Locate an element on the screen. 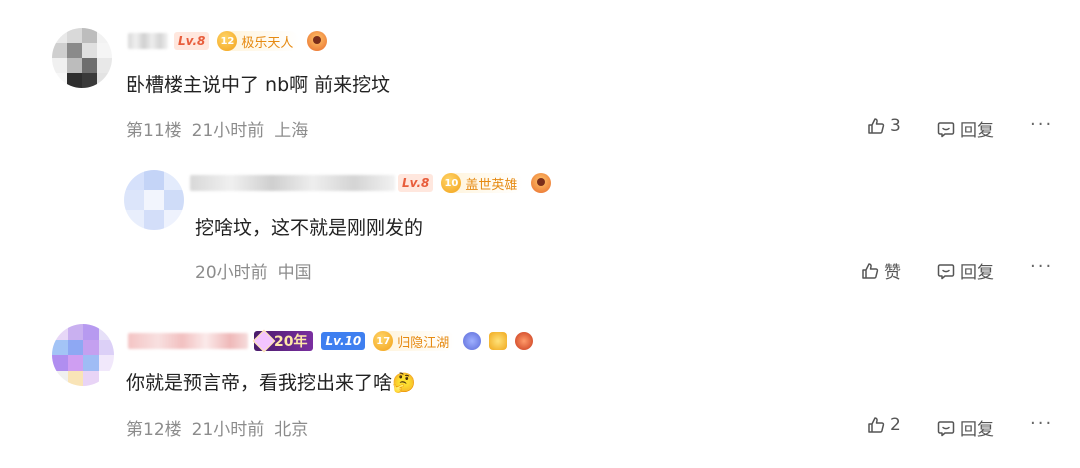 The width and height of the screenshot is (1080, 468). like-label: 赞 is located at coordinates (892, 273).